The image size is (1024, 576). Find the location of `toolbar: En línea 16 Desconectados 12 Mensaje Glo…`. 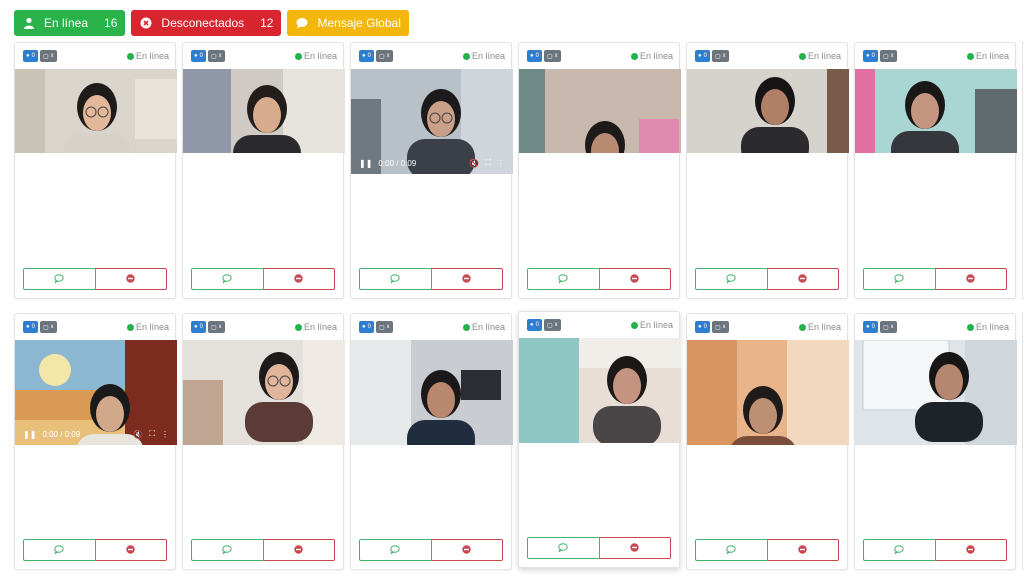

toolbar: En línea 16 Desconectados 12 Mensaje Glo… is located at coordinates (211, 23).